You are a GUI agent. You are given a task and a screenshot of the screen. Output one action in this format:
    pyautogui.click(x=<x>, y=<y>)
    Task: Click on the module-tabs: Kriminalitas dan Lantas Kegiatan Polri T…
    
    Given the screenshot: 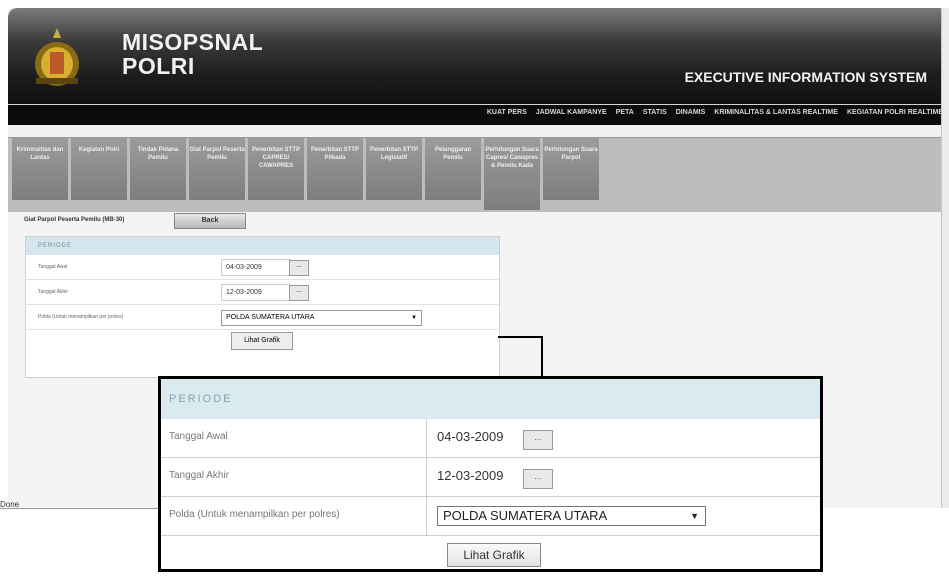 What is the action you would take?
    pyautogui.click(x=478, y=175)
    